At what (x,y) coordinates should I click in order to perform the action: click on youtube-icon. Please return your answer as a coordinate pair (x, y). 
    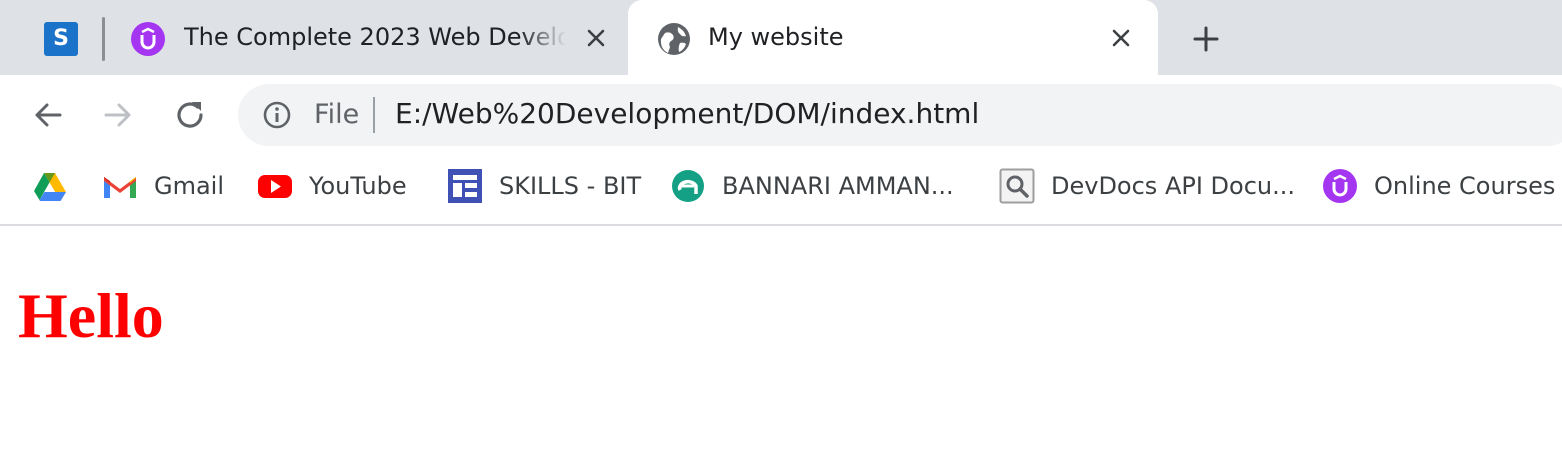
    Looking at the image, I should click on (275, 186).